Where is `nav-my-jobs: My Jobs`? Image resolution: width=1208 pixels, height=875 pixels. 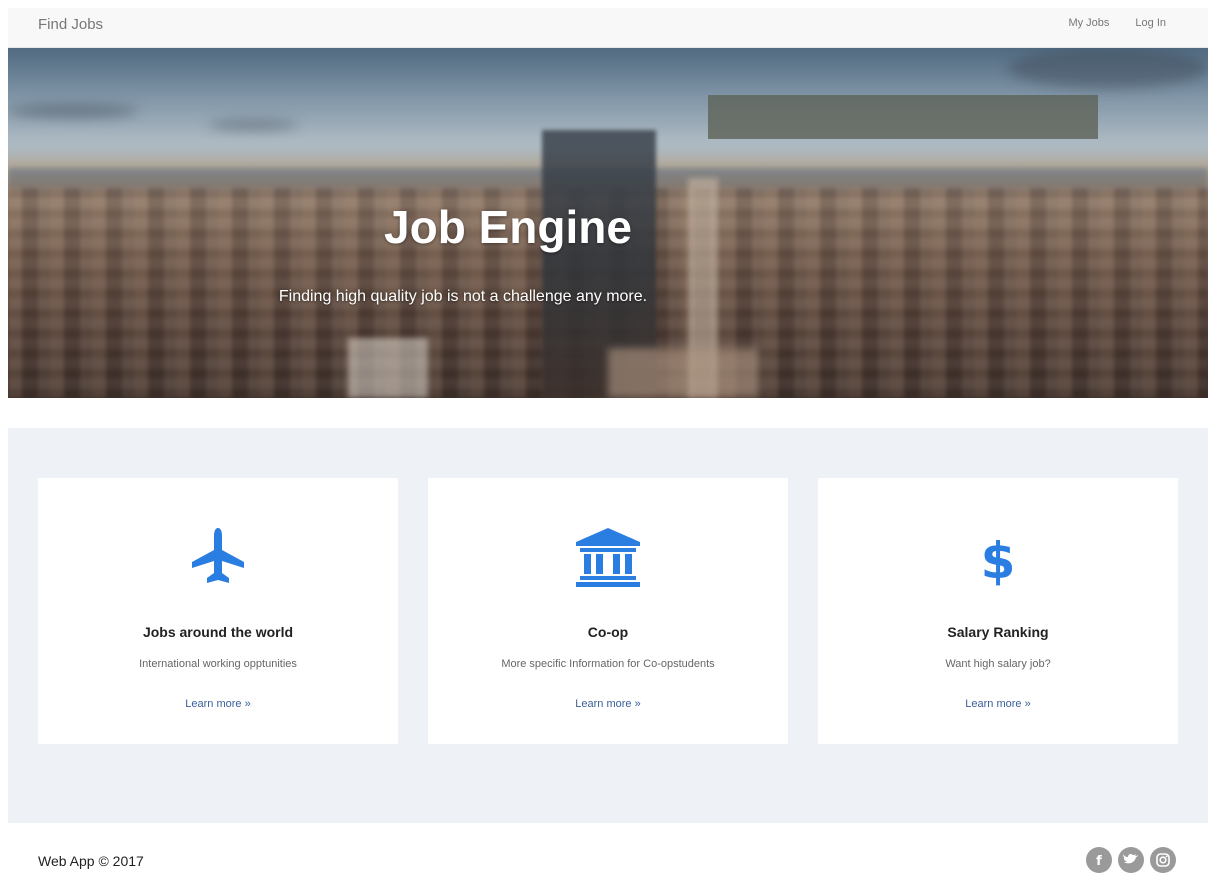
nav-my-jobs: My Jobs is located at coordinates (1088, 23).